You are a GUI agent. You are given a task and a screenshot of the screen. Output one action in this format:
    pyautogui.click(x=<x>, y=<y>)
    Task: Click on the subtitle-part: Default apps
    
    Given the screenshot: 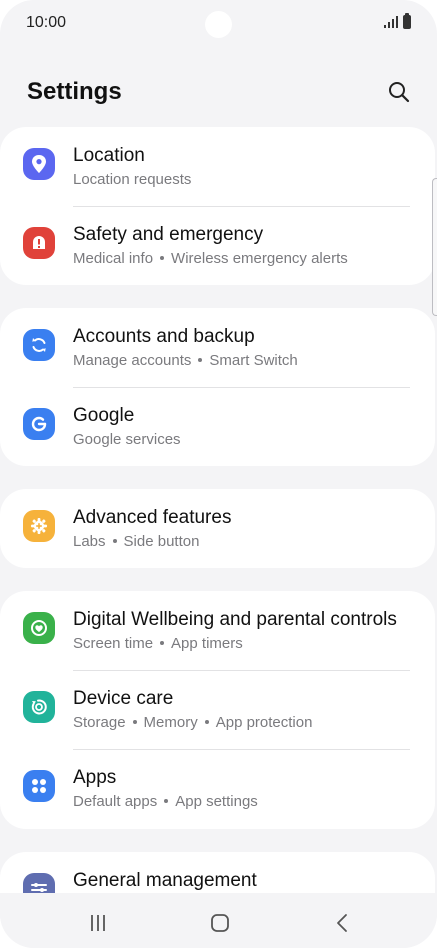 What is the action you would take?
    pyautogui.click(x=115, y=801)
    